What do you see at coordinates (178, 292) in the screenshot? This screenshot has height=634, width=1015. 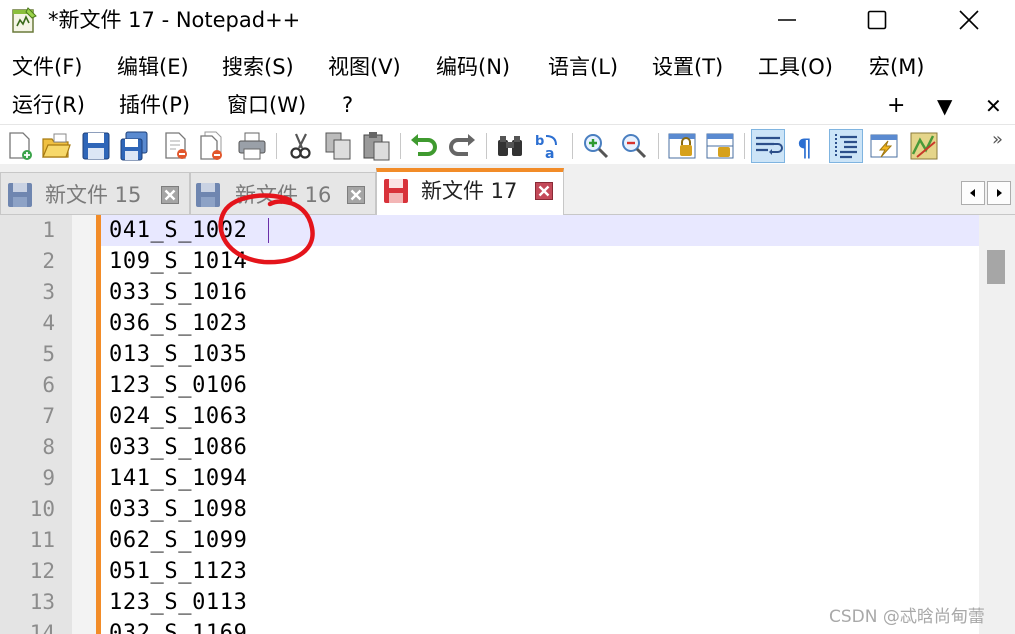 I see `code-line: 033_S_1016` at bounding box center [178, 292].